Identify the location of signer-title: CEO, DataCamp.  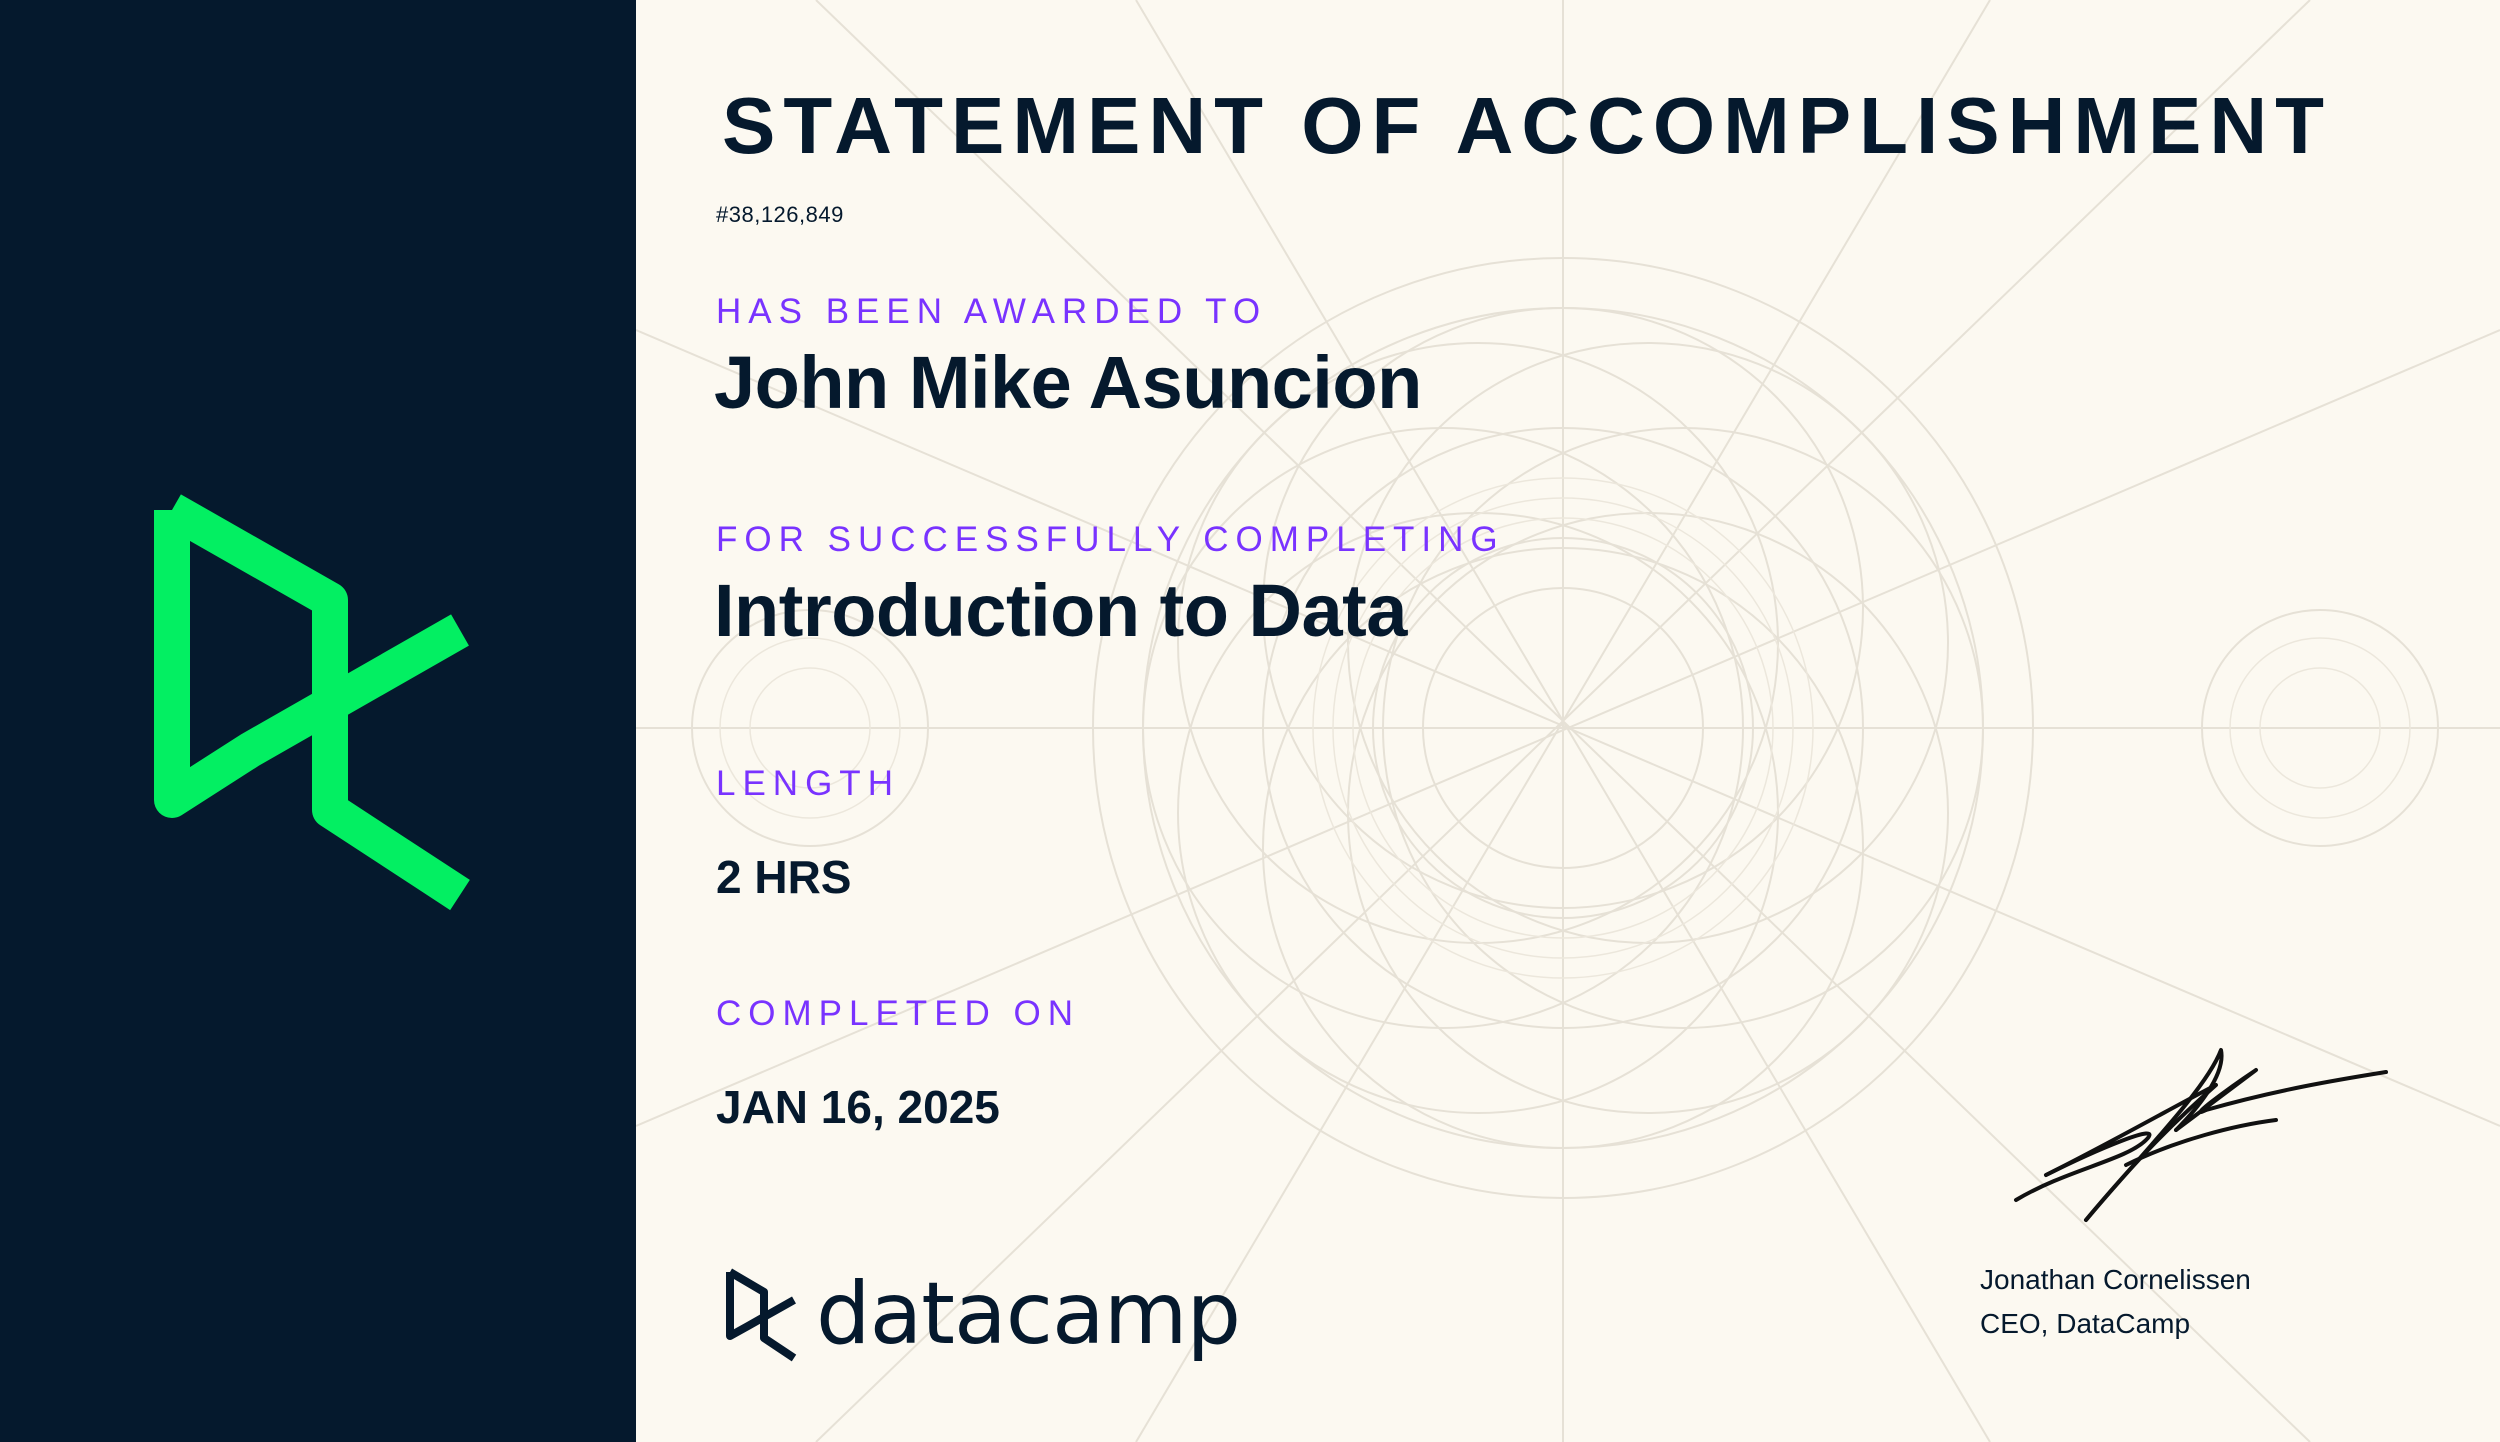
(2085, 1323).